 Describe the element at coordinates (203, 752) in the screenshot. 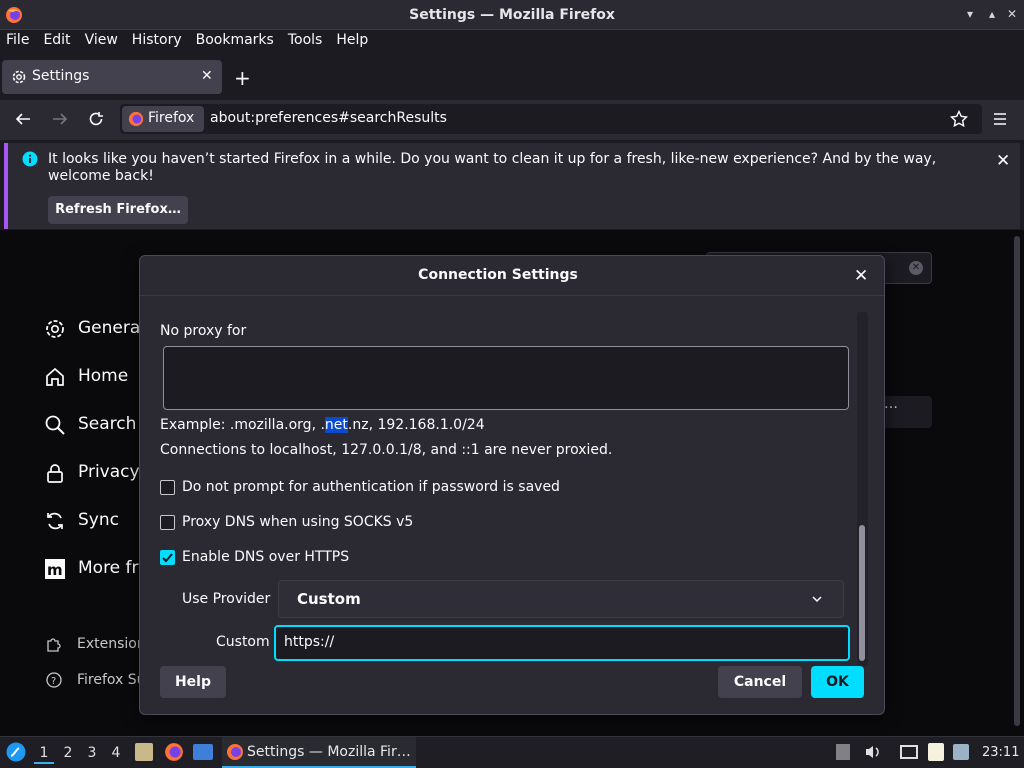

I see `desktop-icon` at that location.